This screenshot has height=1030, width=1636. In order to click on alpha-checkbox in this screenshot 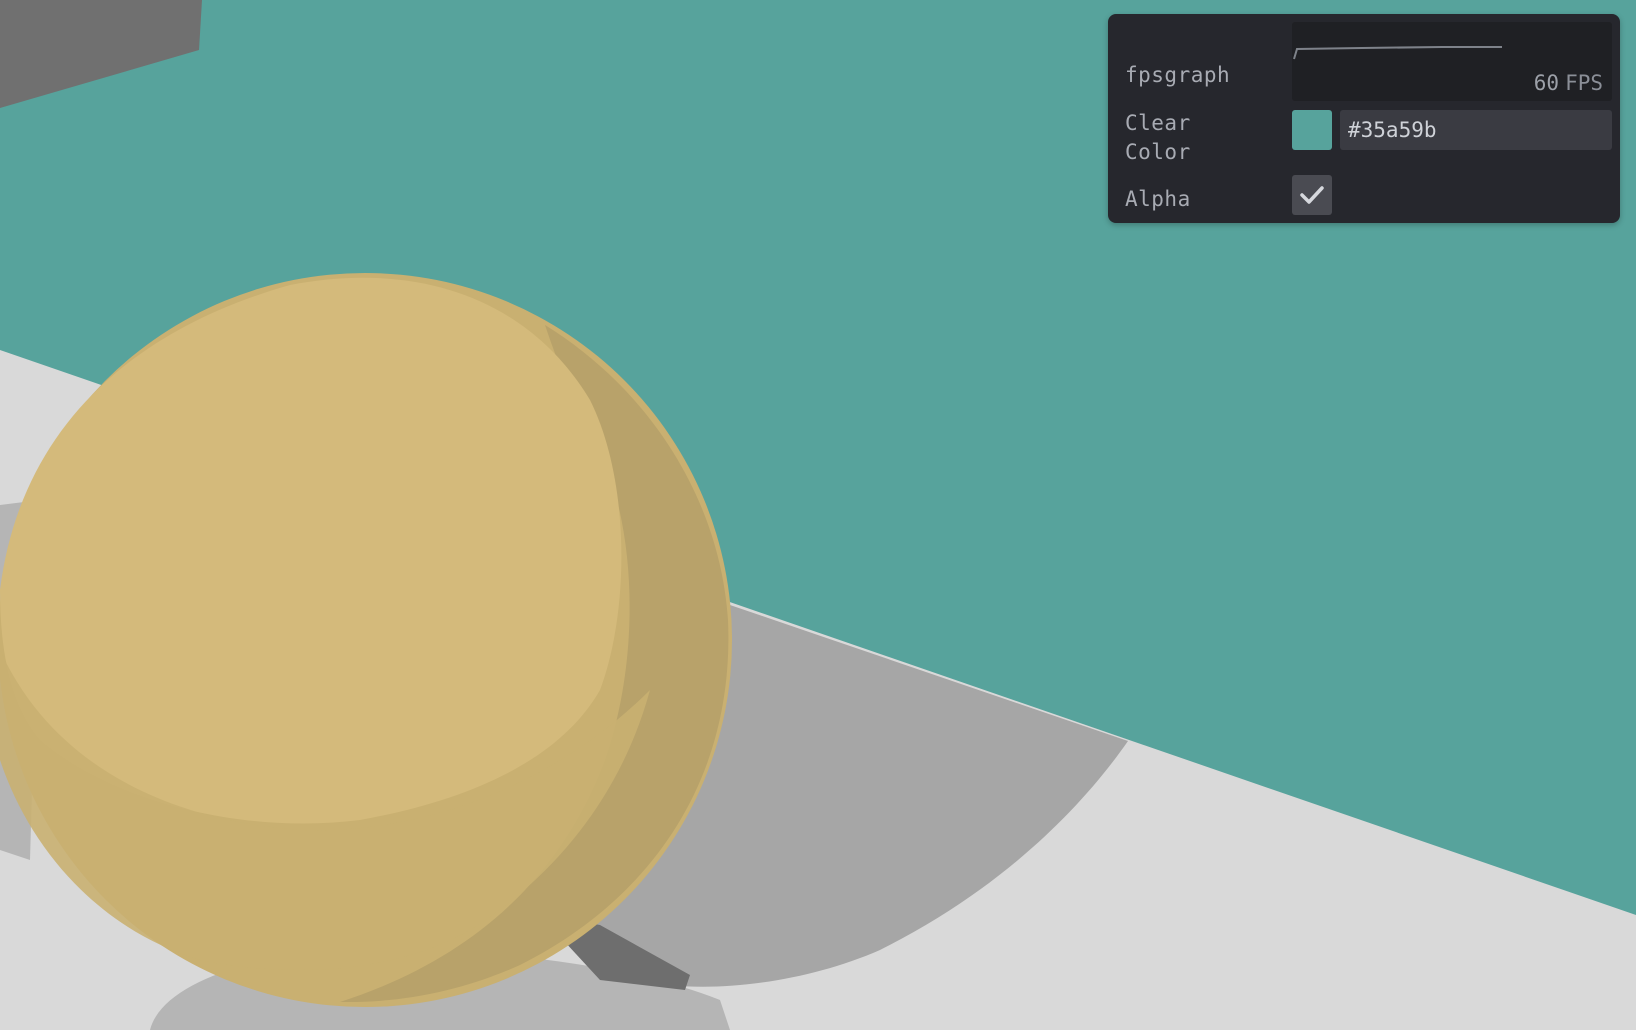, I will do `click(1312, 195)`.